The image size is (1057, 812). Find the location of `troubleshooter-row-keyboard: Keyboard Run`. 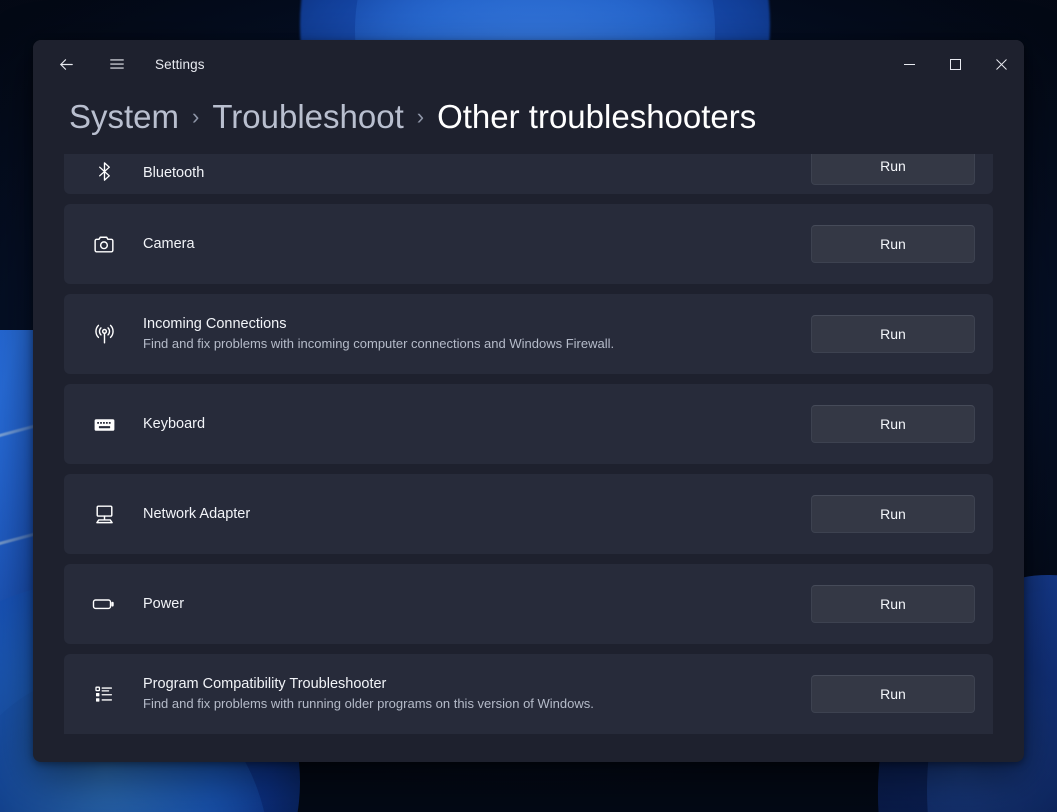

troubleshooter-row-keyboard: Keyboard Run is located at coordinates (528, 424).